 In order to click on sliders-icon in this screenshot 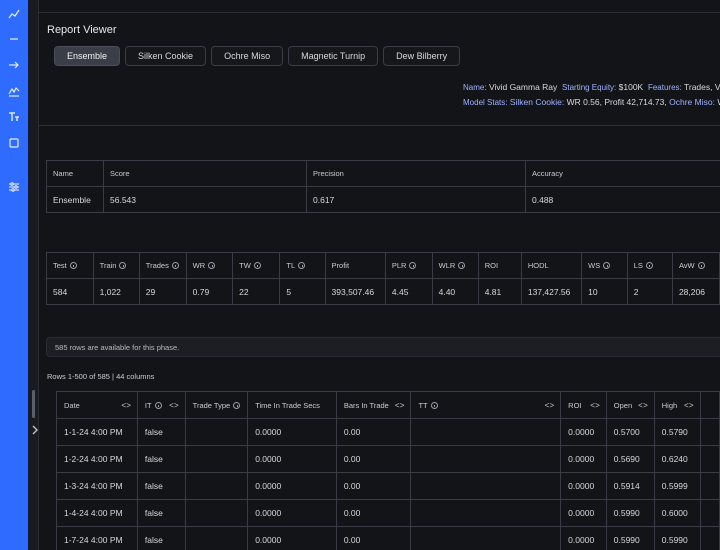, I will do `click(14, 187)`.